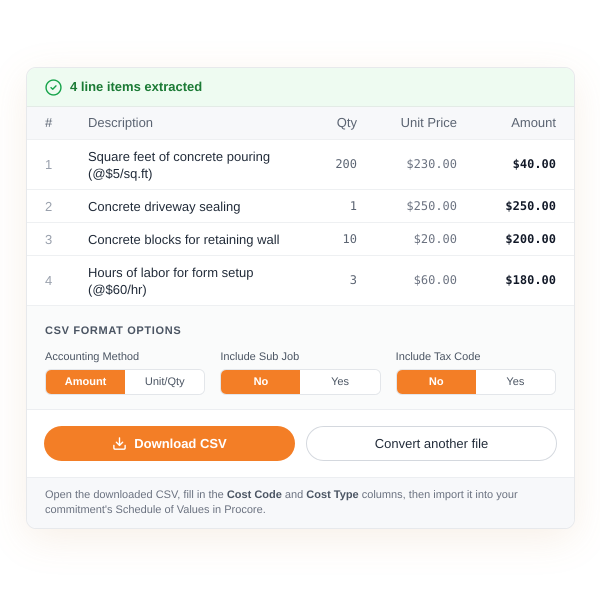  Describe the element at coordinates (530, 206) in the screenshot. I see `amount-cell-text: $250.00` at that location.